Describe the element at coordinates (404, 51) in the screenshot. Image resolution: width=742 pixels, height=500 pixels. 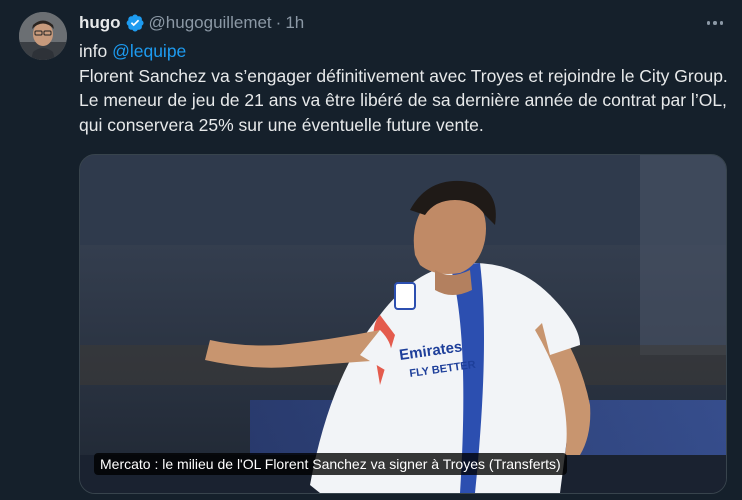
I see `tweet-first-line: info @lequipe` at that location.